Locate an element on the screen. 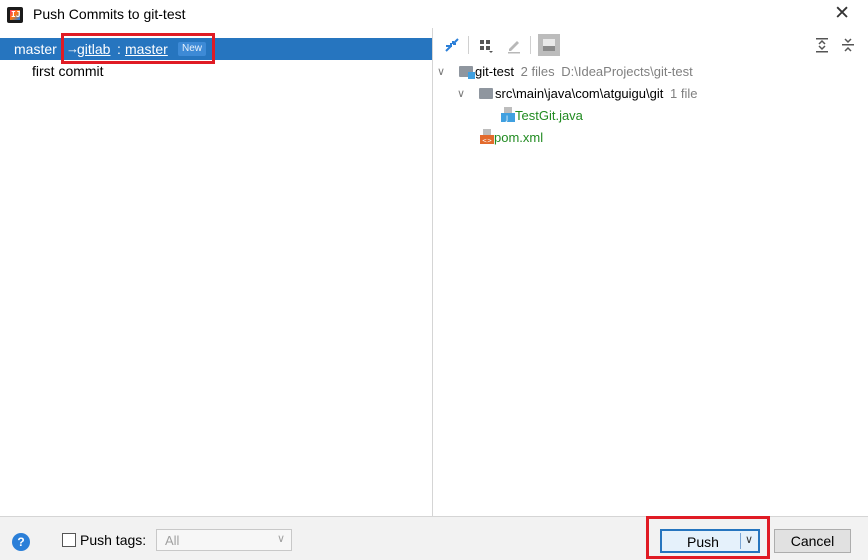  local-branch-label: master is located at coordinates (35, 49).